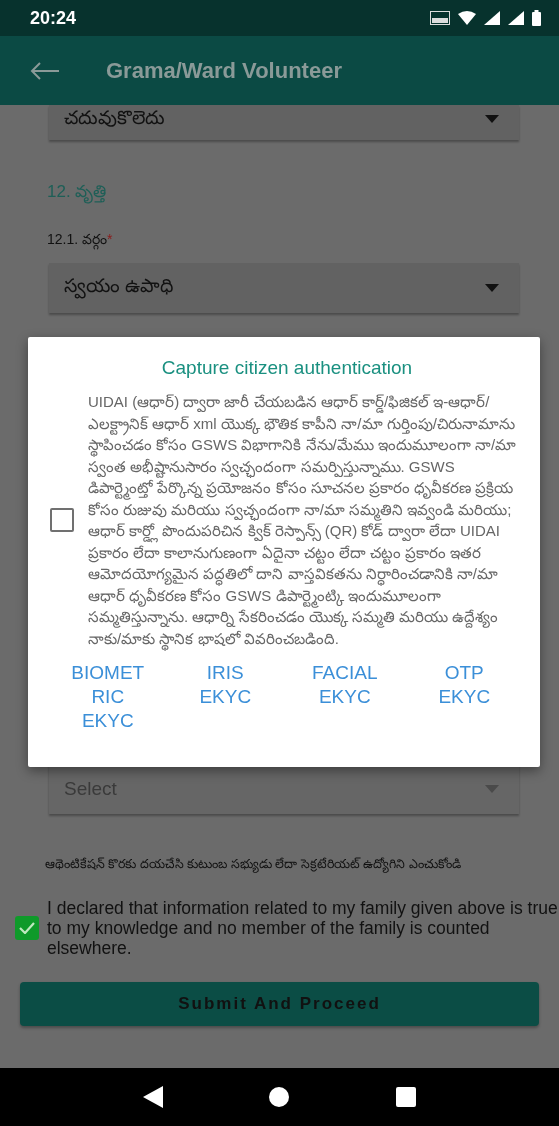 The image size is (559, 1126). I want to click on wifi-icon, so click(467, 18).